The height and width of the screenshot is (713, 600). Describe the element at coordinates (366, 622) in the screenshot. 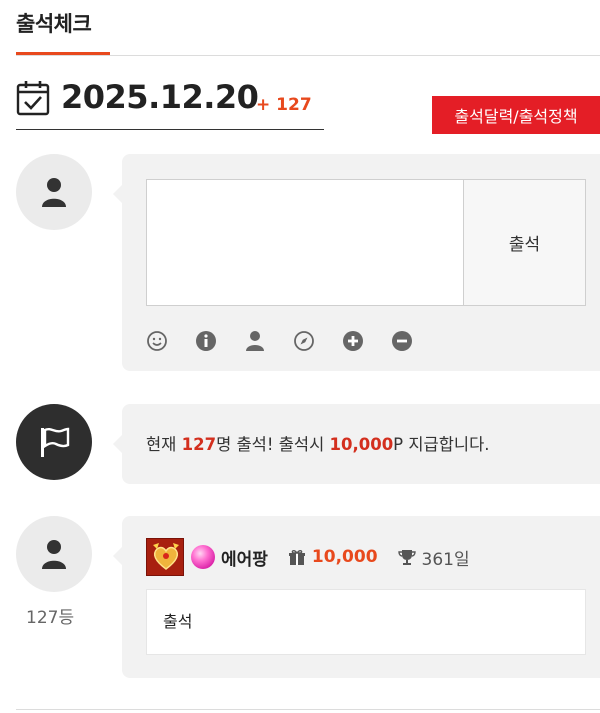

I see `attendance-comment: 출석` at that location.